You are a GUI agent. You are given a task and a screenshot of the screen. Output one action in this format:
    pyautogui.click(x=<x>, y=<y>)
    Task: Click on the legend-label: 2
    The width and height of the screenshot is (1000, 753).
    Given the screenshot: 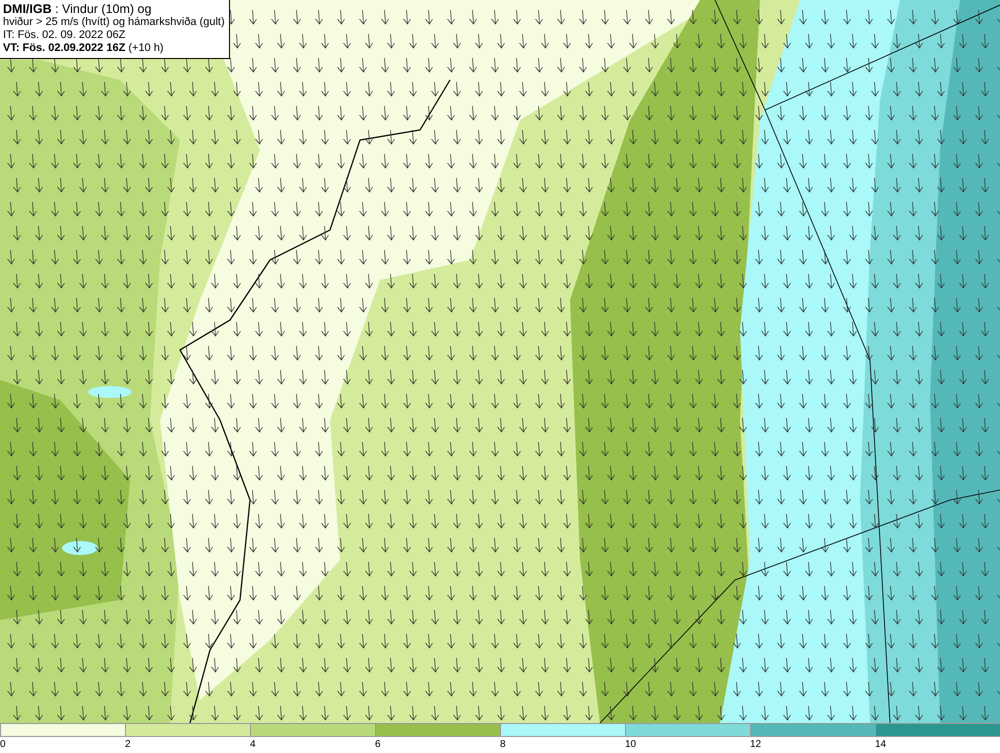 What is the action you would take?
    pyautogui.click(x=128, y=745)
    